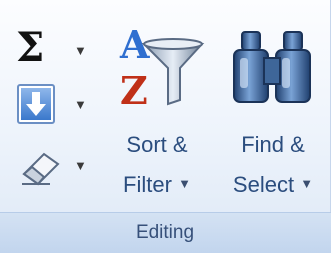  I want to click on fill-button: ▼, so click(53, 106).